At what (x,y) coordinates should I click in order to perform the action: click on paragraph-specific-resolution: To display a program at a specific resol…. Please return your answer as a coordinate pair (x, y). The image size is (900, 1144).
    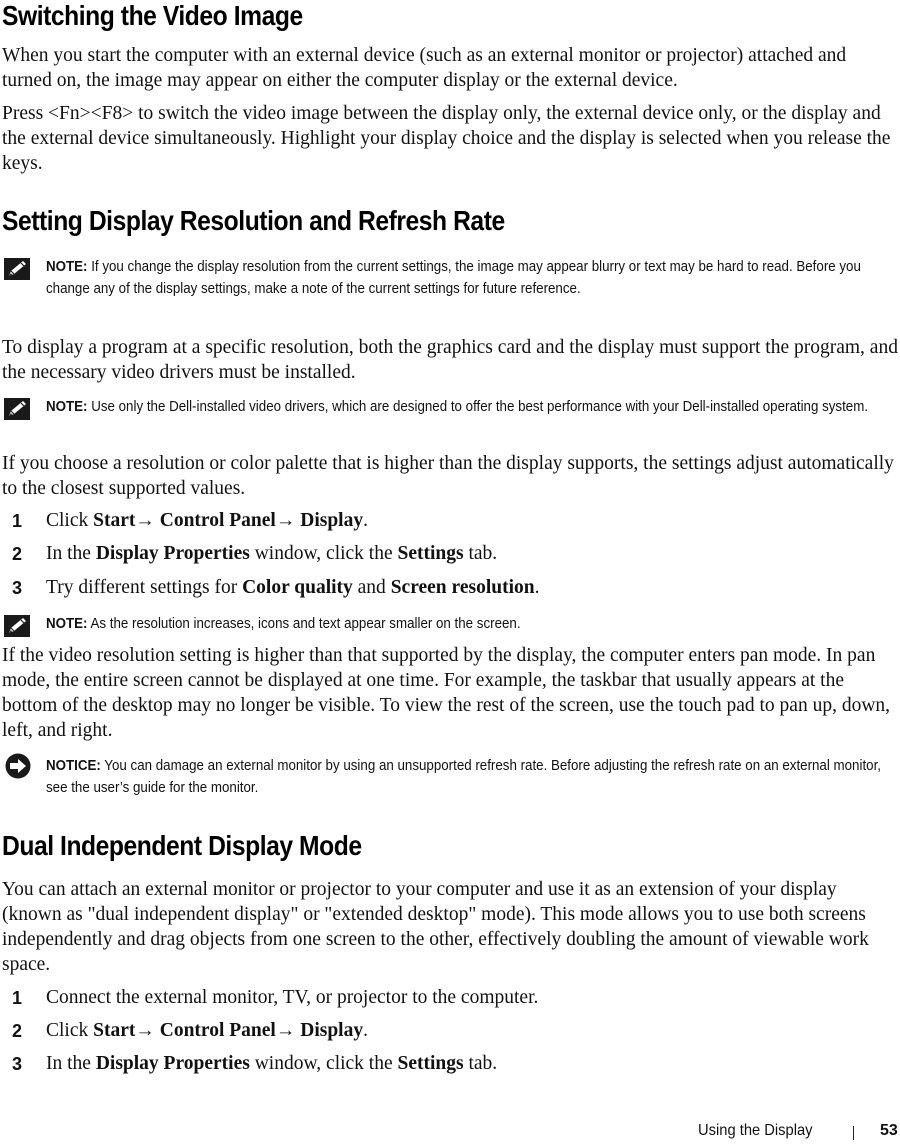
    Looking at the image, I should click on (450, 360).